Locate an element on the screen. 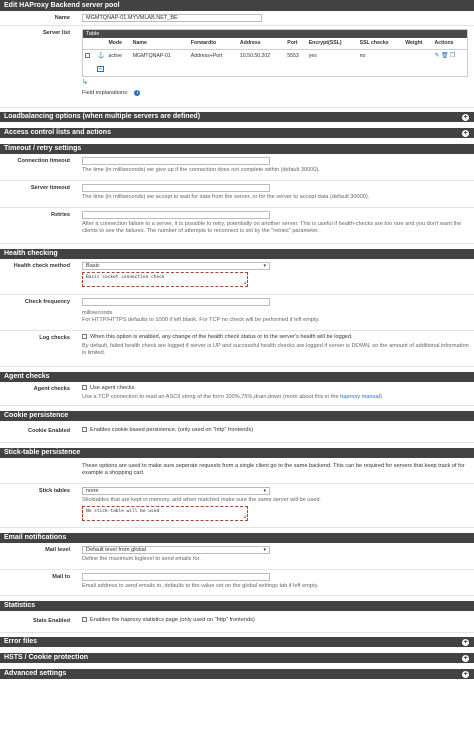  delete-icon: 🗑 is located at coordinates (445, 57).